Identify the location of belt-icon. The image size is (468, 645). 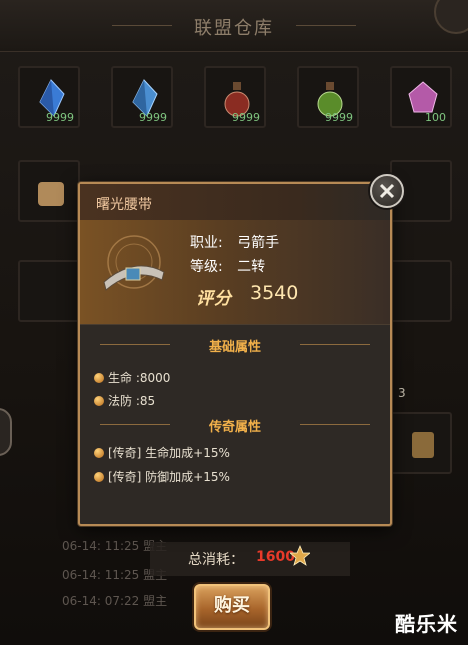
(134, 263).